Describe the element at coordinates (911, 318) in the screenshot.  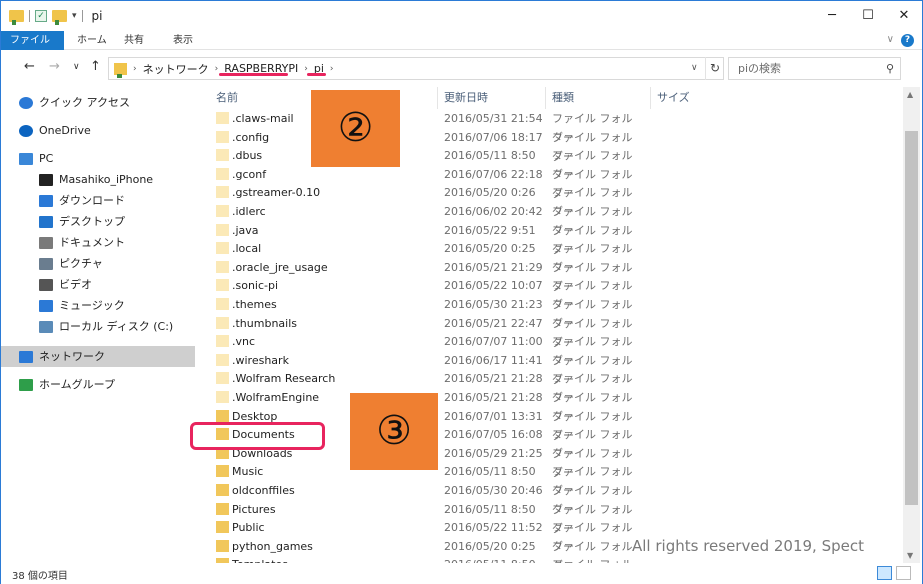
I see `scrollbar-thumb` at that location.